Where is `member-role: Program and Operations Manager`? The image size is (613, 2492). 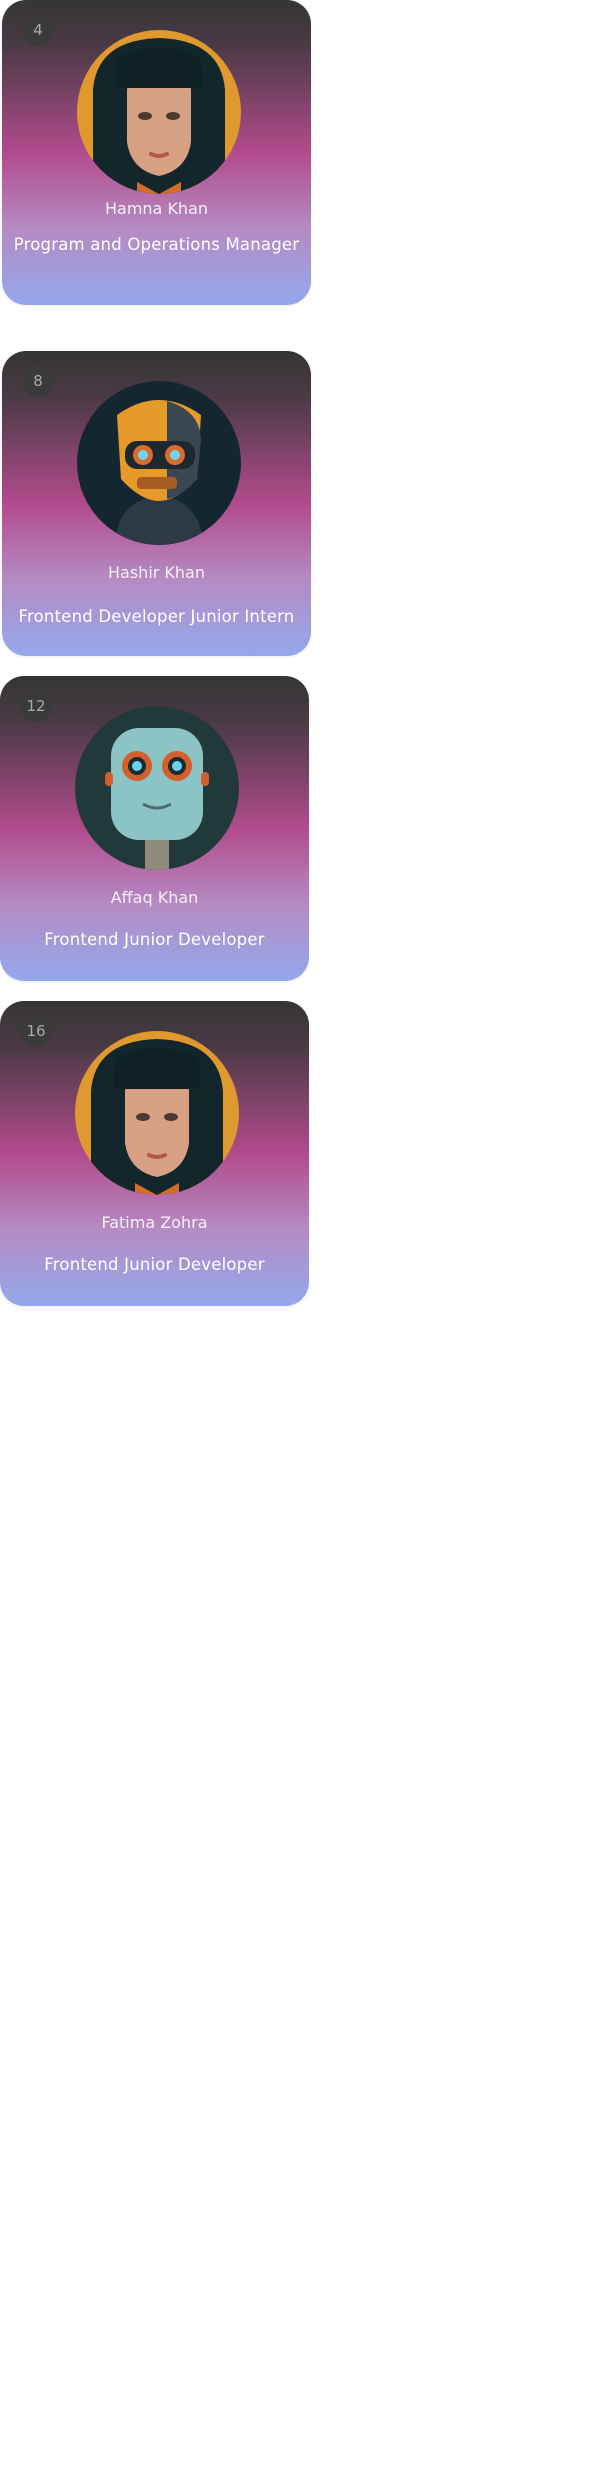
member-role: Program and Operations Manager is located at coordinates (156, 244).